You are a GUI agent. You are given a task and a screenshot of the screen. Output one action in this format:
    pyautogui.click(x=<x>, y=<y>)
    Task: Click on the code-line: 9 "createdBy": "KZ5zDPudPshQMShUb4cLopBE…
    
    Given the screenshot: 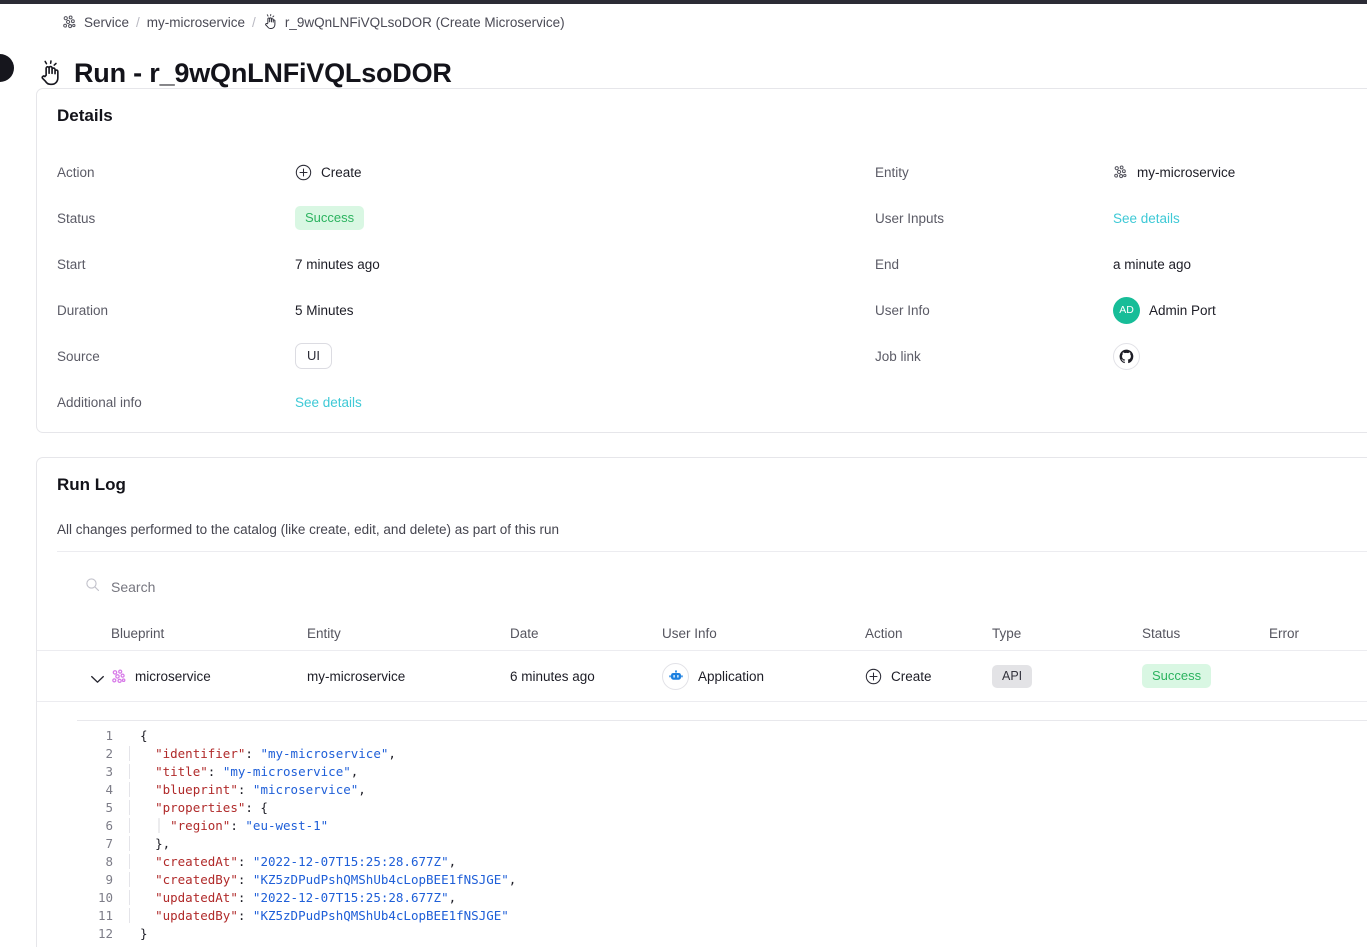 What is the action you would take?
    pyautogui.click(x=722, y=879)
    